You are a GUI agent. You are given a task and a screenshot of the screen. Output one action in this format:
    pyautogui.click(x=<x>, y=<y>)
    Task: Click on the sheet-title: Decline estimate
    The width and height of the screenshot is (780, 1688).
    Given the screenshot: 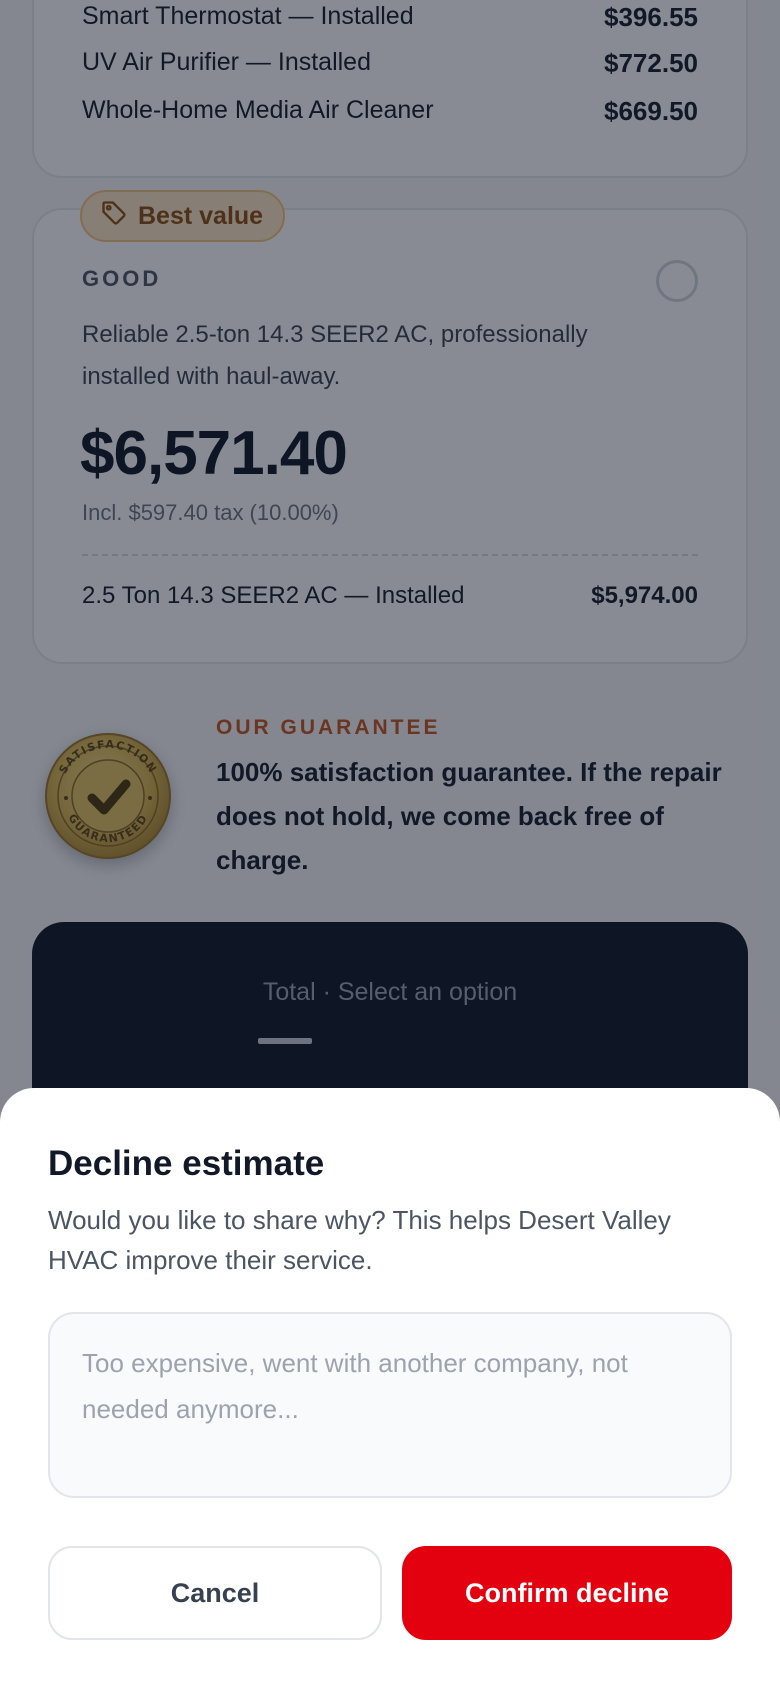 What is the action you would take?
    pyautogui.click(x=186, y=1163)
    